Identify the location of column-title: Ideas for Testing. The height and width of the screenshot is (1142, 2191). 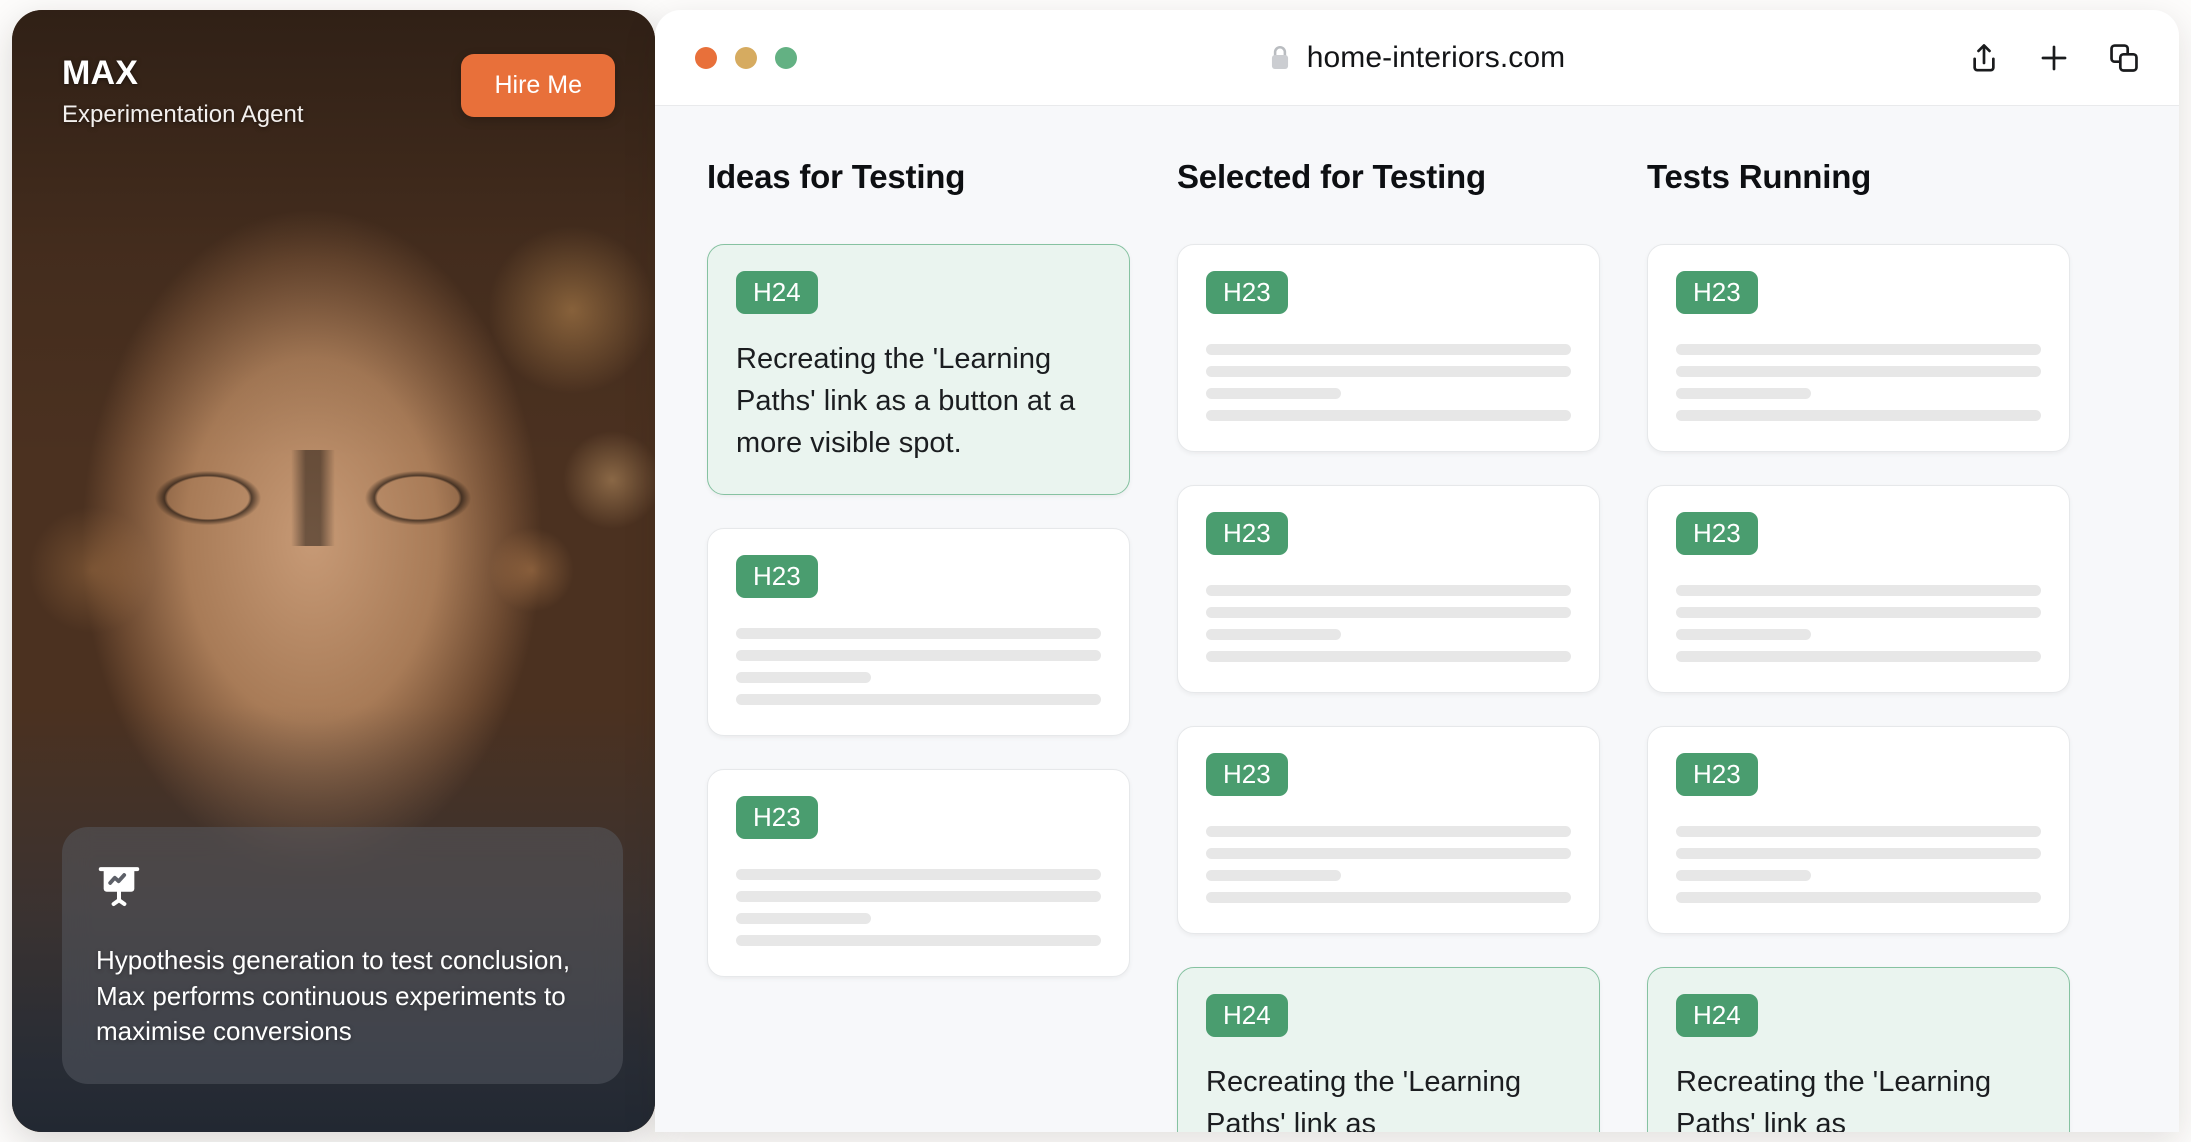
(836, 176).